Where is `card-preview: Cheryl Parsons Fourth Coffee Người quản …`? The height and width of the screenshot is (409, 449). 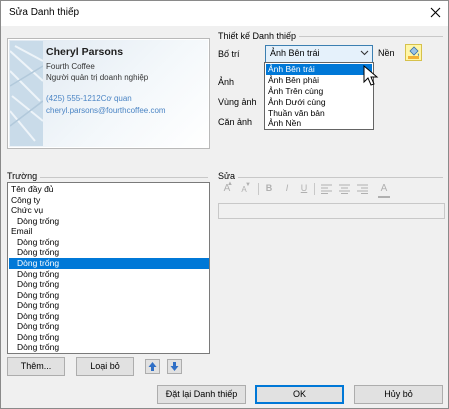
card-preview: Cheryl Parsons Fourth Coffee Người quản … is located at coordinates (108, 93).